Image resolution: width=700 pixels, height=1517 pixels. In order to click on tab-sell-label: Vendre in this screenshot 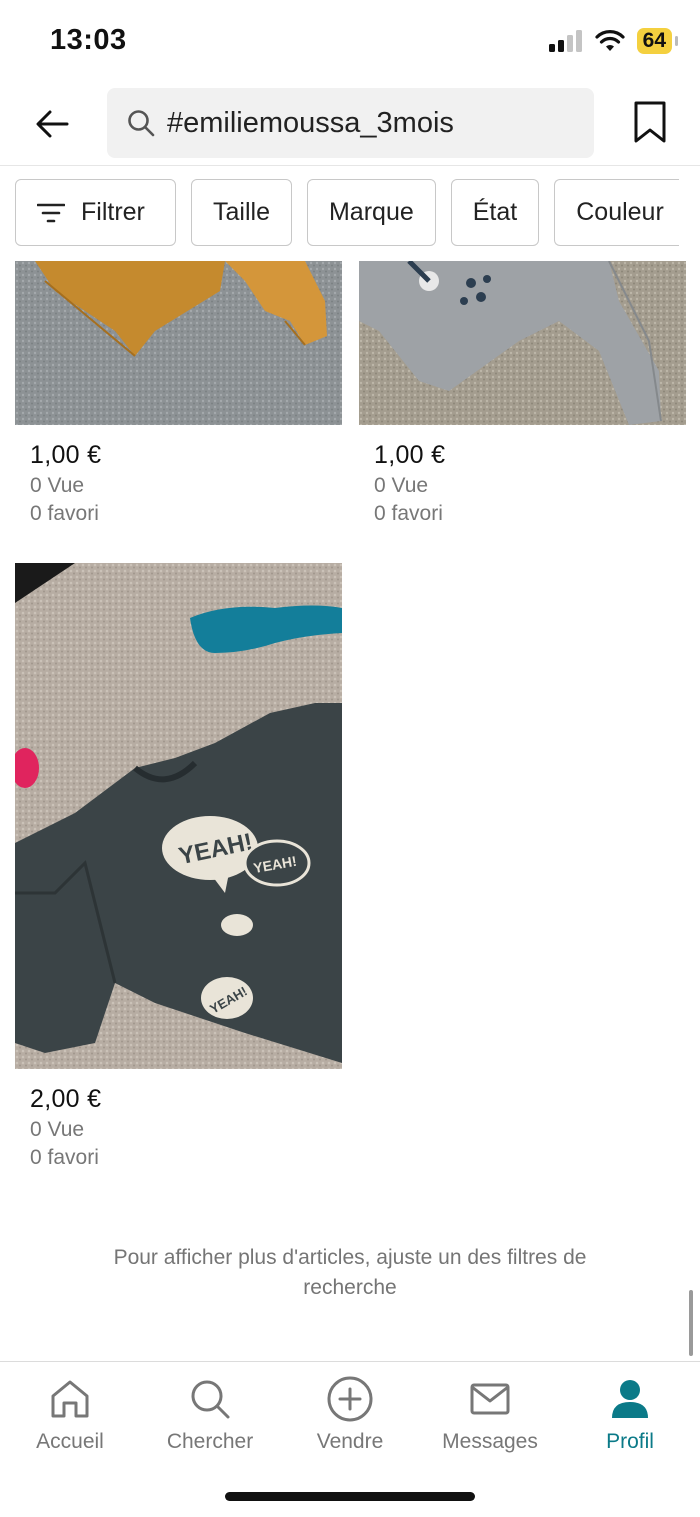, I will do `click(350, 1441)`.